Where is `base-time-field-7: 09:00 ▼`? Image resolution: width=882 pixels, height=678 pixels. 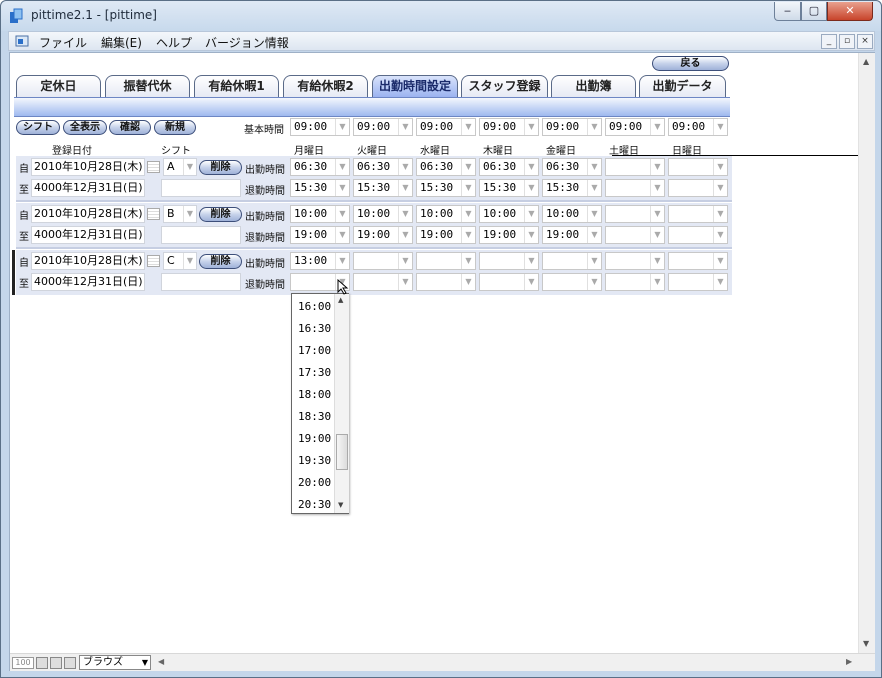 base-time-field-7: 09:00 ▼ is located at coordinates (698, 127).